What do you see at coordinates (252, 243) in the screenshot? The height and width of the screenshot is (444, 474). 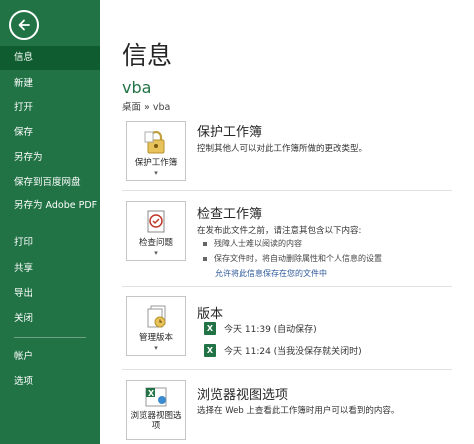 I see `inspect-bullet-item: 残障人士难以阅读的内容` at bounding box center [252, 243].